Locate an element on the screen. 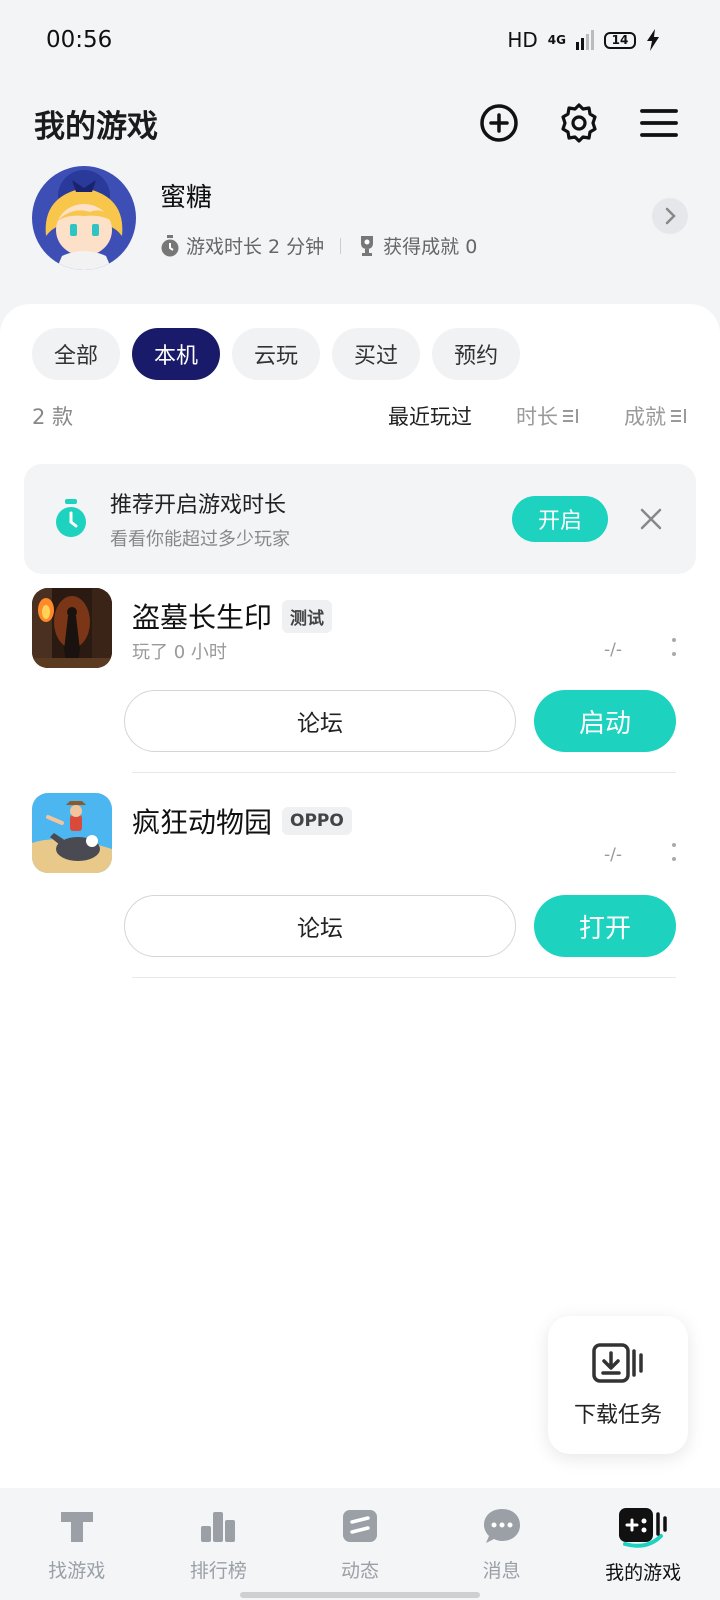 This screenshot has width=720, height=1600. chevron-right-icon is located at coordinates (670, 216).